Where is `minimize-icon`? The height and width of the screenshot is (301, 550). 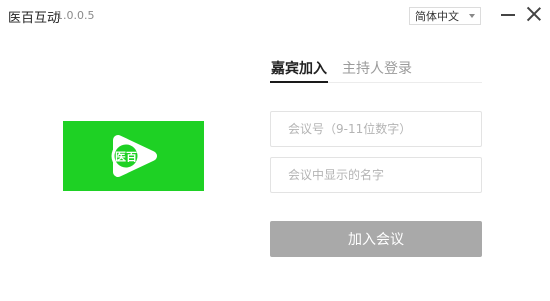 minimize-icon is located at coordinates (508, 14).